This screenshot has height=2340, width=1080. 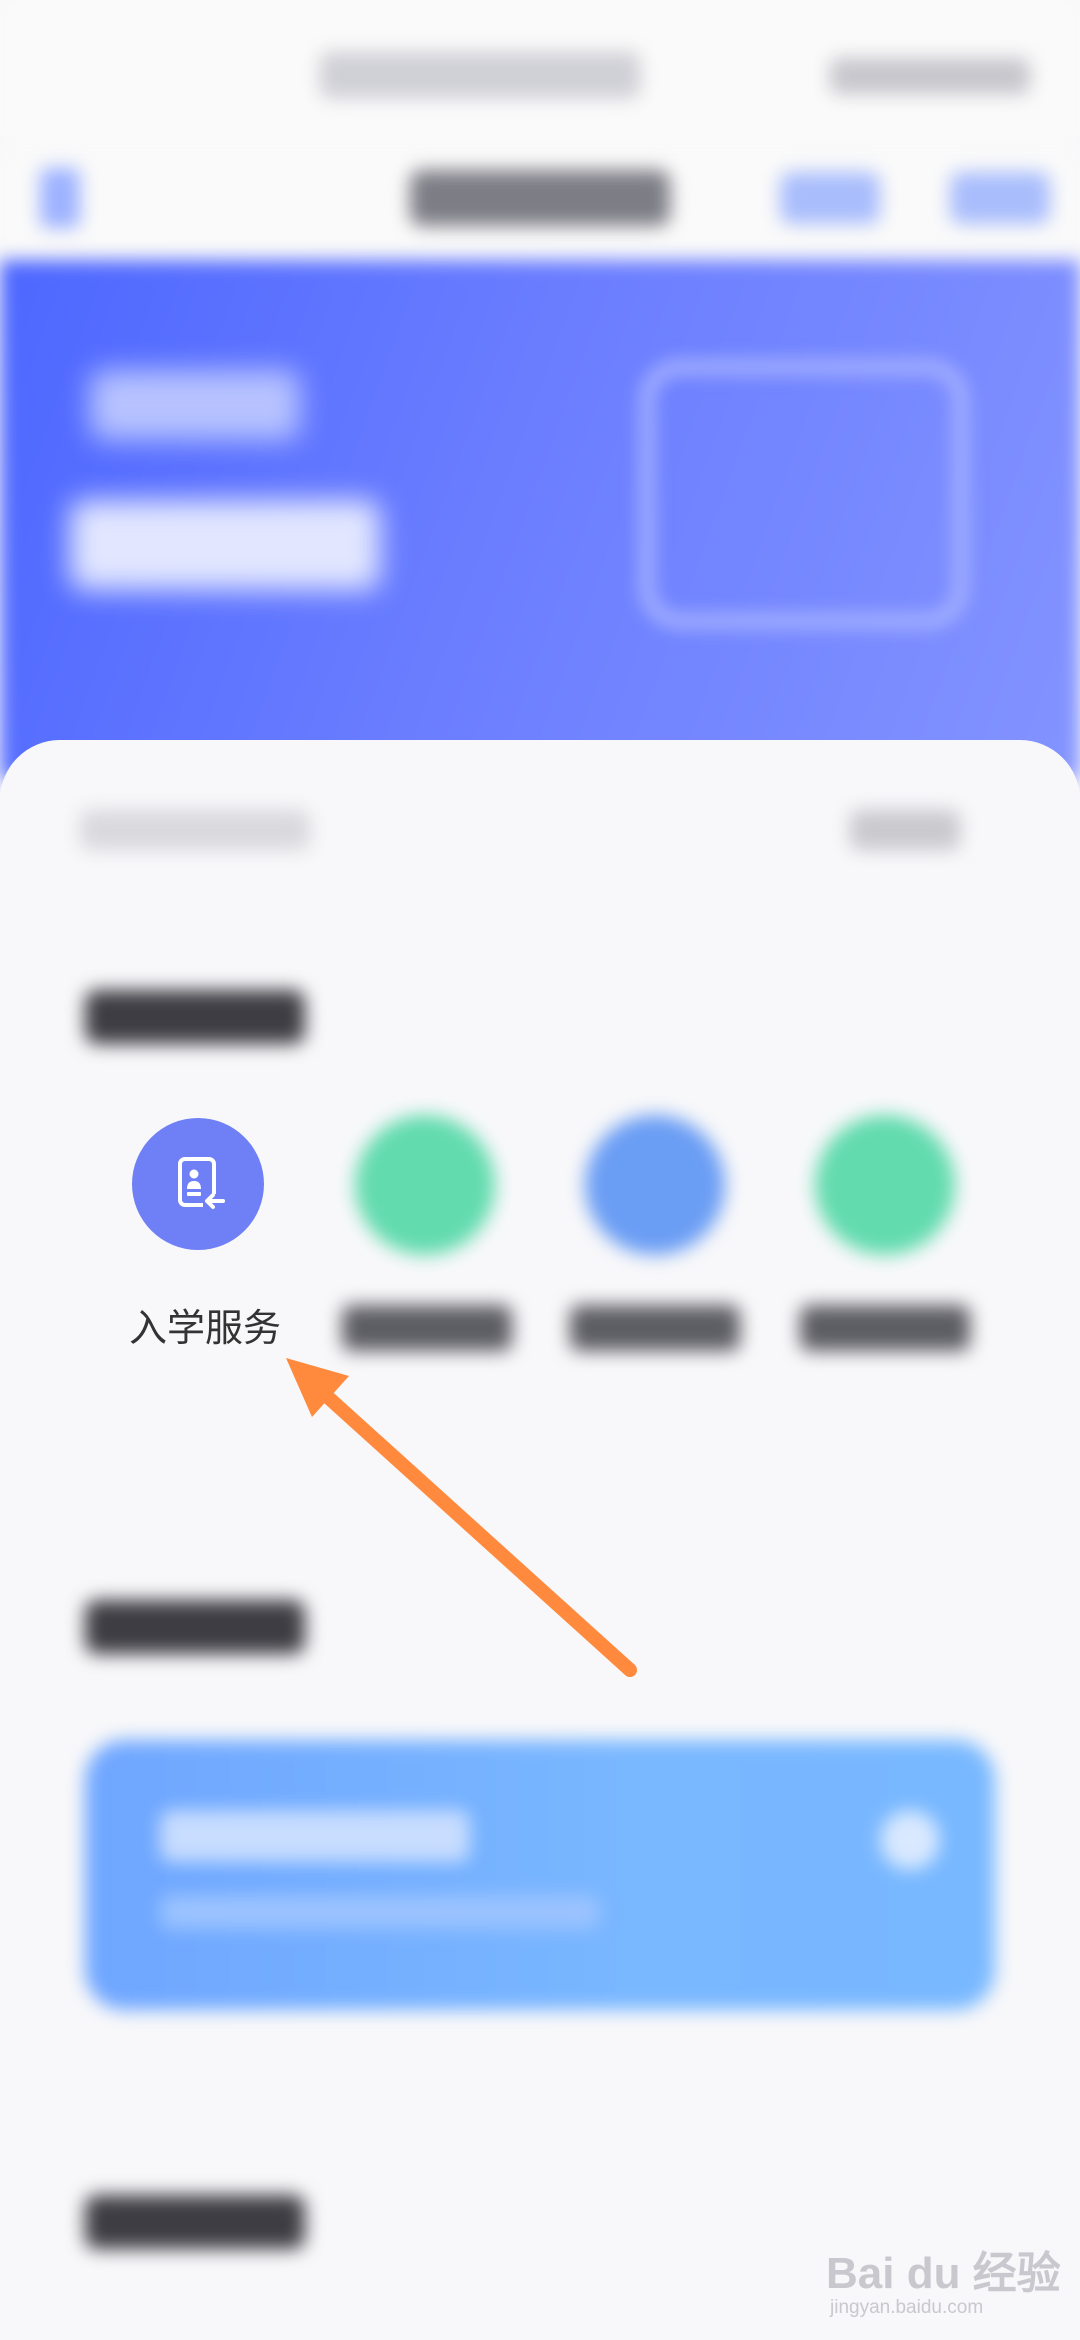 I want to click on baidu-watermark: Bai du 经验 jingyan.baidu.com, so click(x=946, y=2275).